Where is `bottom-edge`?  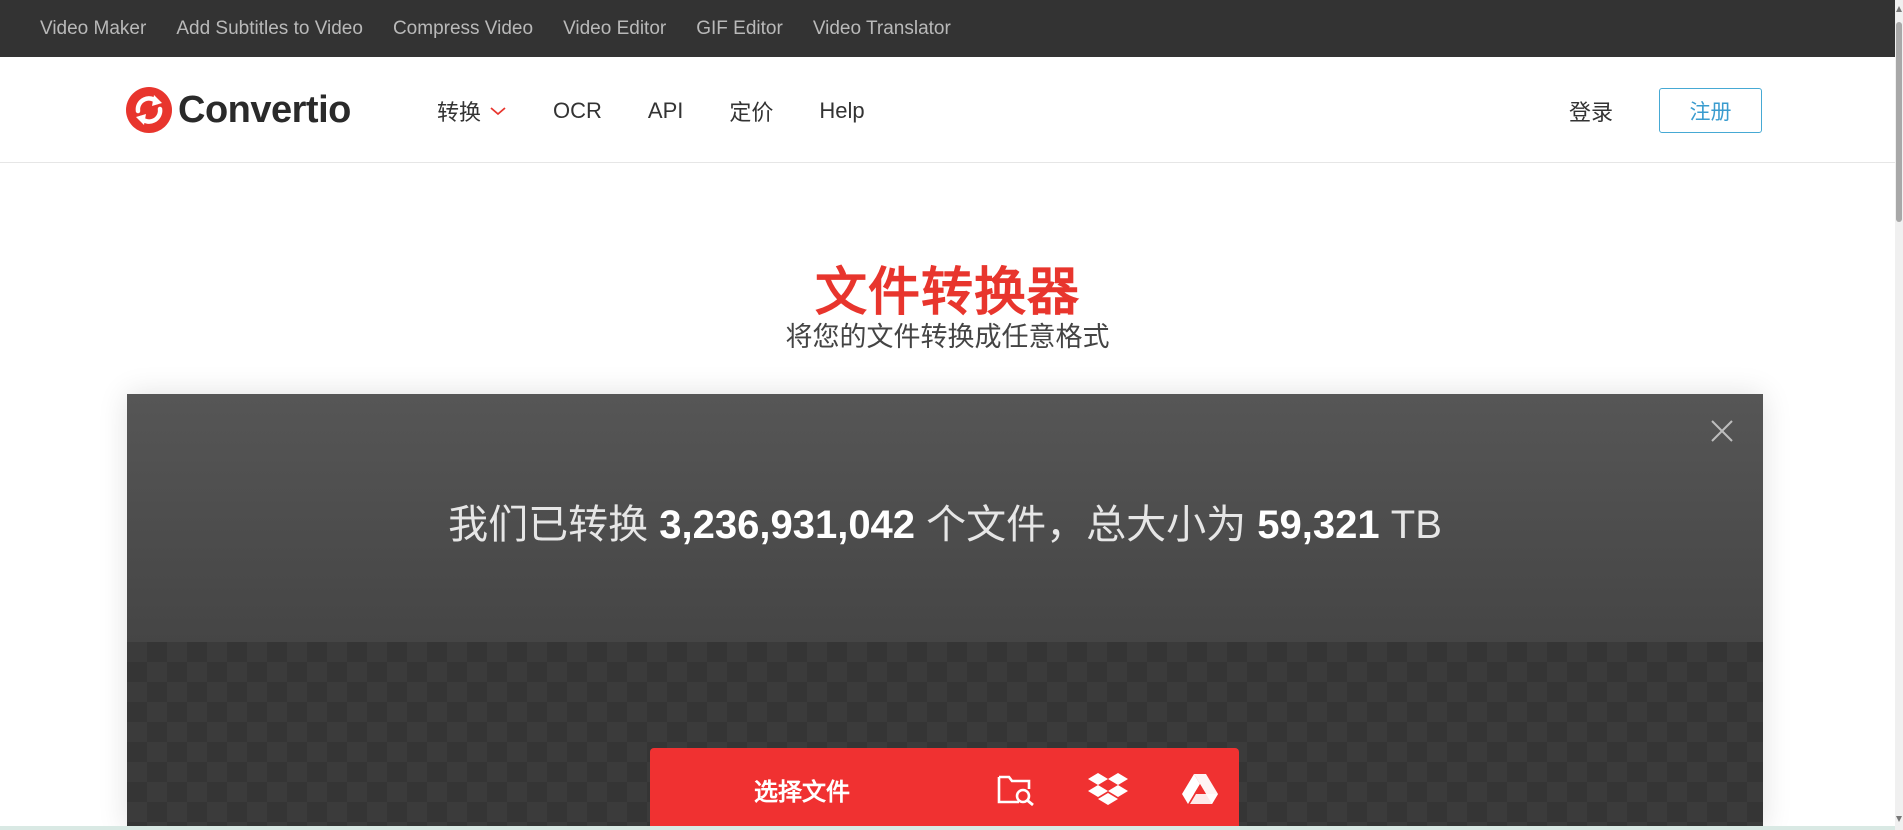
bottom-edge is located at coordinates (947, 828).